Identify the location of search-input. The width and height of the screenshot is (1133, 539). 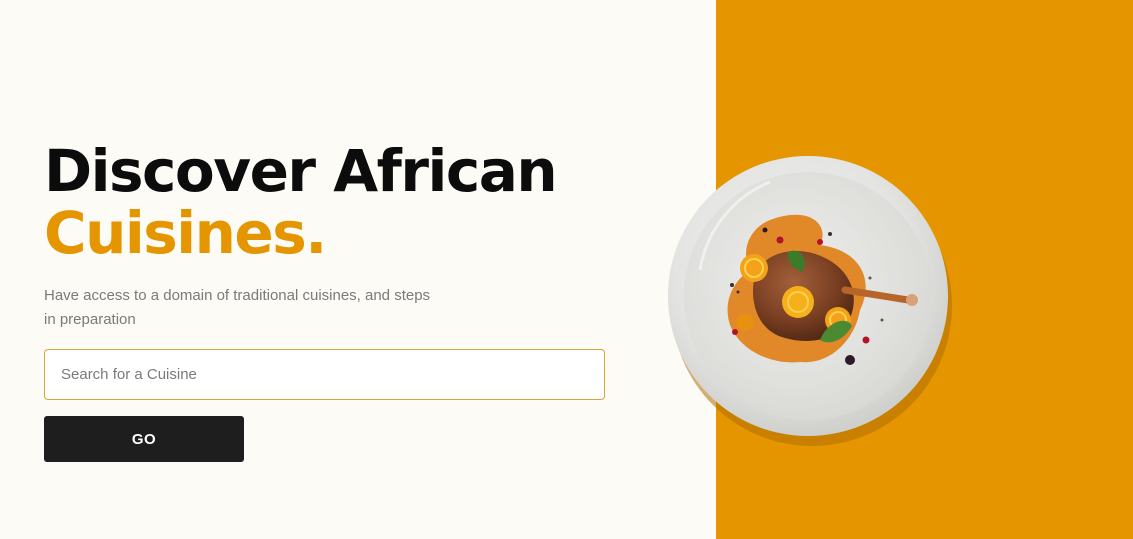
(324, 374).